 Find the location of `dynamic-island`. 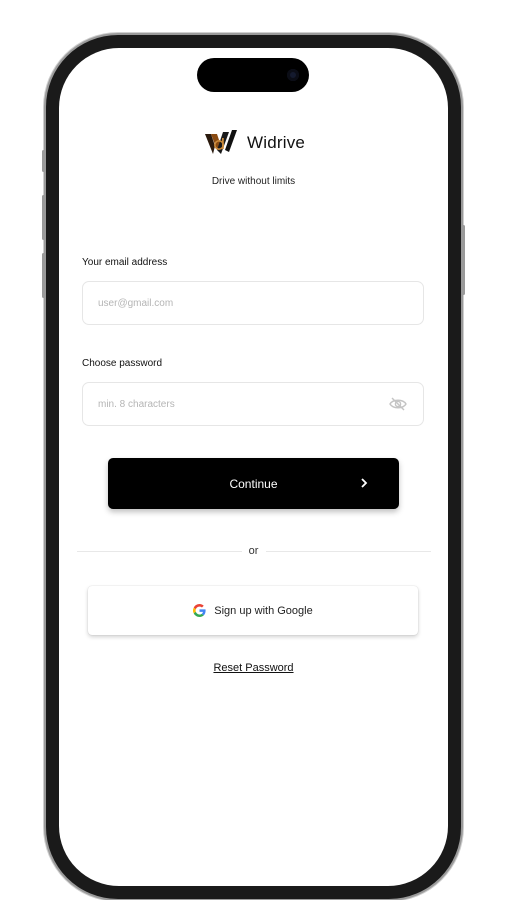

dynamic-island is located at coordinates (253, 75).